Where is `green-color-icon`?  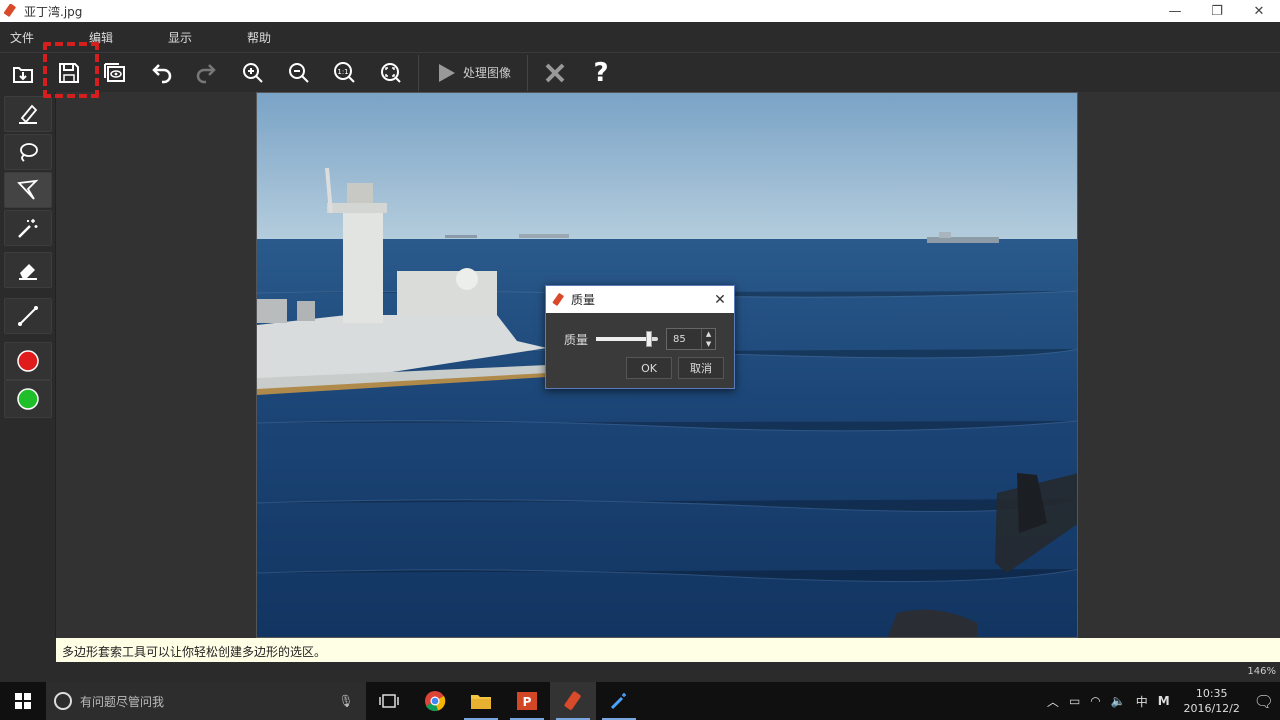 green-color-icon is located at coordinates (28, 399).